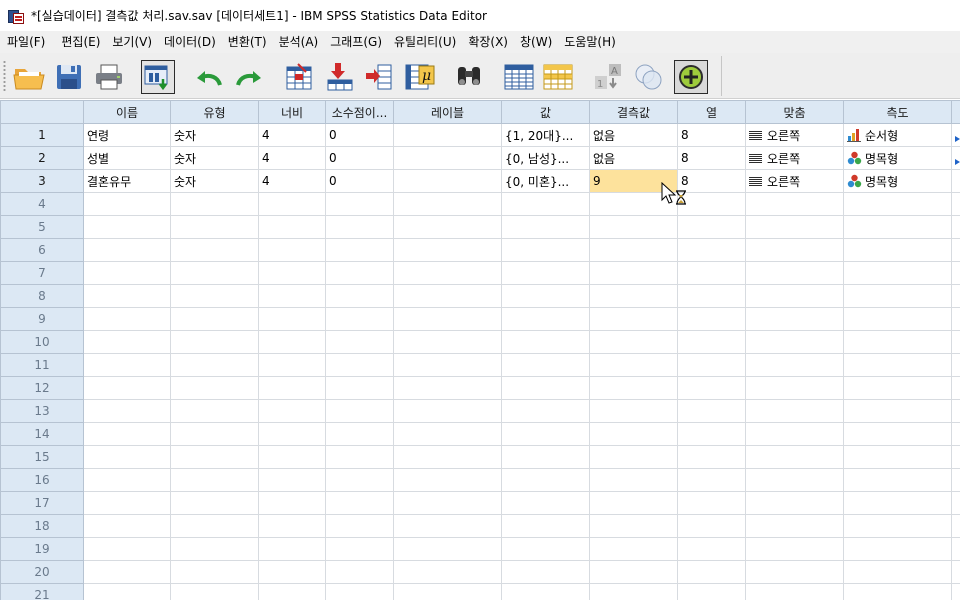 The height and width of the screenshot is (600, 960). Describe the element at coordinates (447, 158) in the screenshot. I see `cell-label` at that location.